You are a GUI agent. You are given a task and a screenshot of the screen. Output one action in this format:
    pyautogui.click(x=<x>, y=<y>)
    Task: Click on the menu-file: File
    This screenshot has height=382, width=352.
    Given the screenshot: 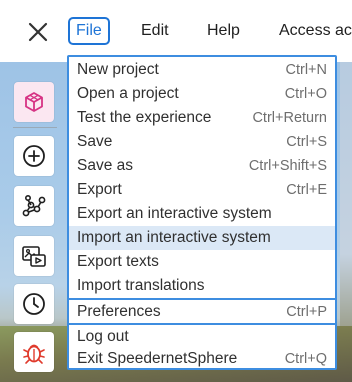 What is the action you would take?
    pyautogui.click(x=89, y=31)
    